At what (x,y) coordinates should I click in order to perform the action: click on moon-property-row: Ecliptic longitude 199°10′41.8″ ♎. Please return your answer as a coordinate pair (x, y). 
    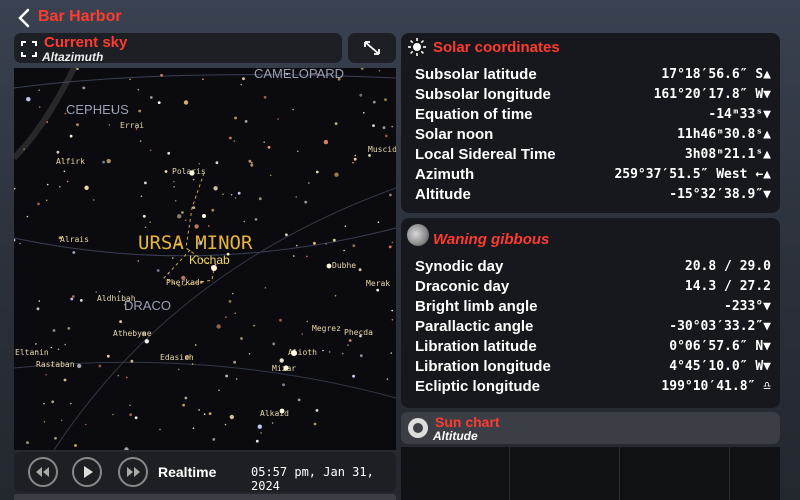
    Looking at the image, I should click on (593, 388).